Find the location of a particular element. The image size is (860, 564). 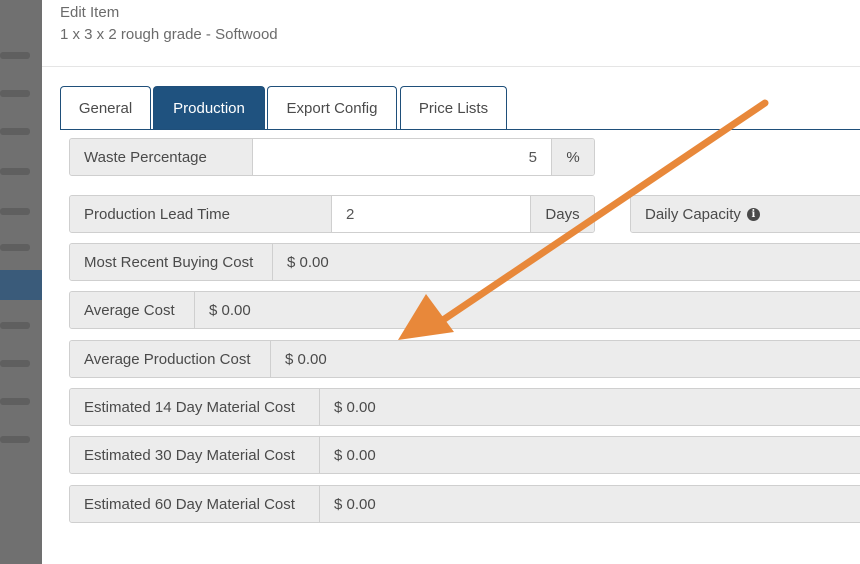

tab-export-config: Export Config is located at coordinates (332, 107).